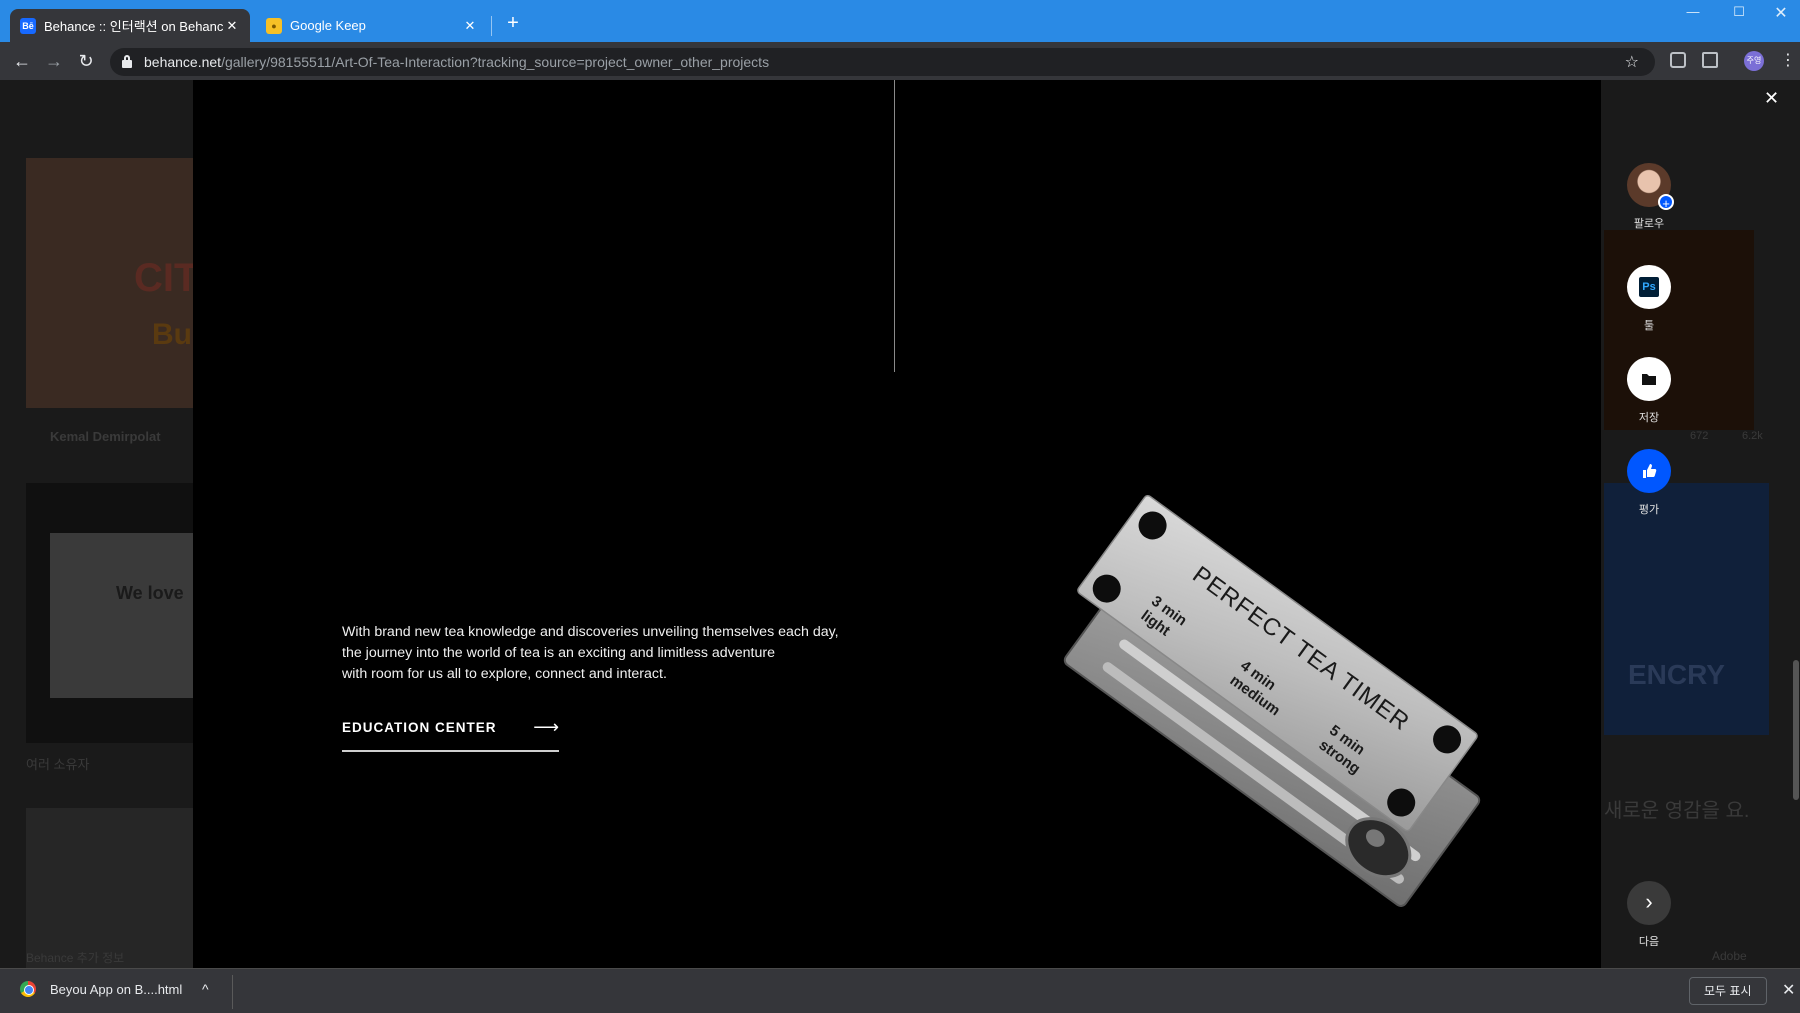 This screenshot has width=1800, height=1013. Describe the element at coordinates (1649, 418) in the screenshot. I see `save-label: 저장` at that location.